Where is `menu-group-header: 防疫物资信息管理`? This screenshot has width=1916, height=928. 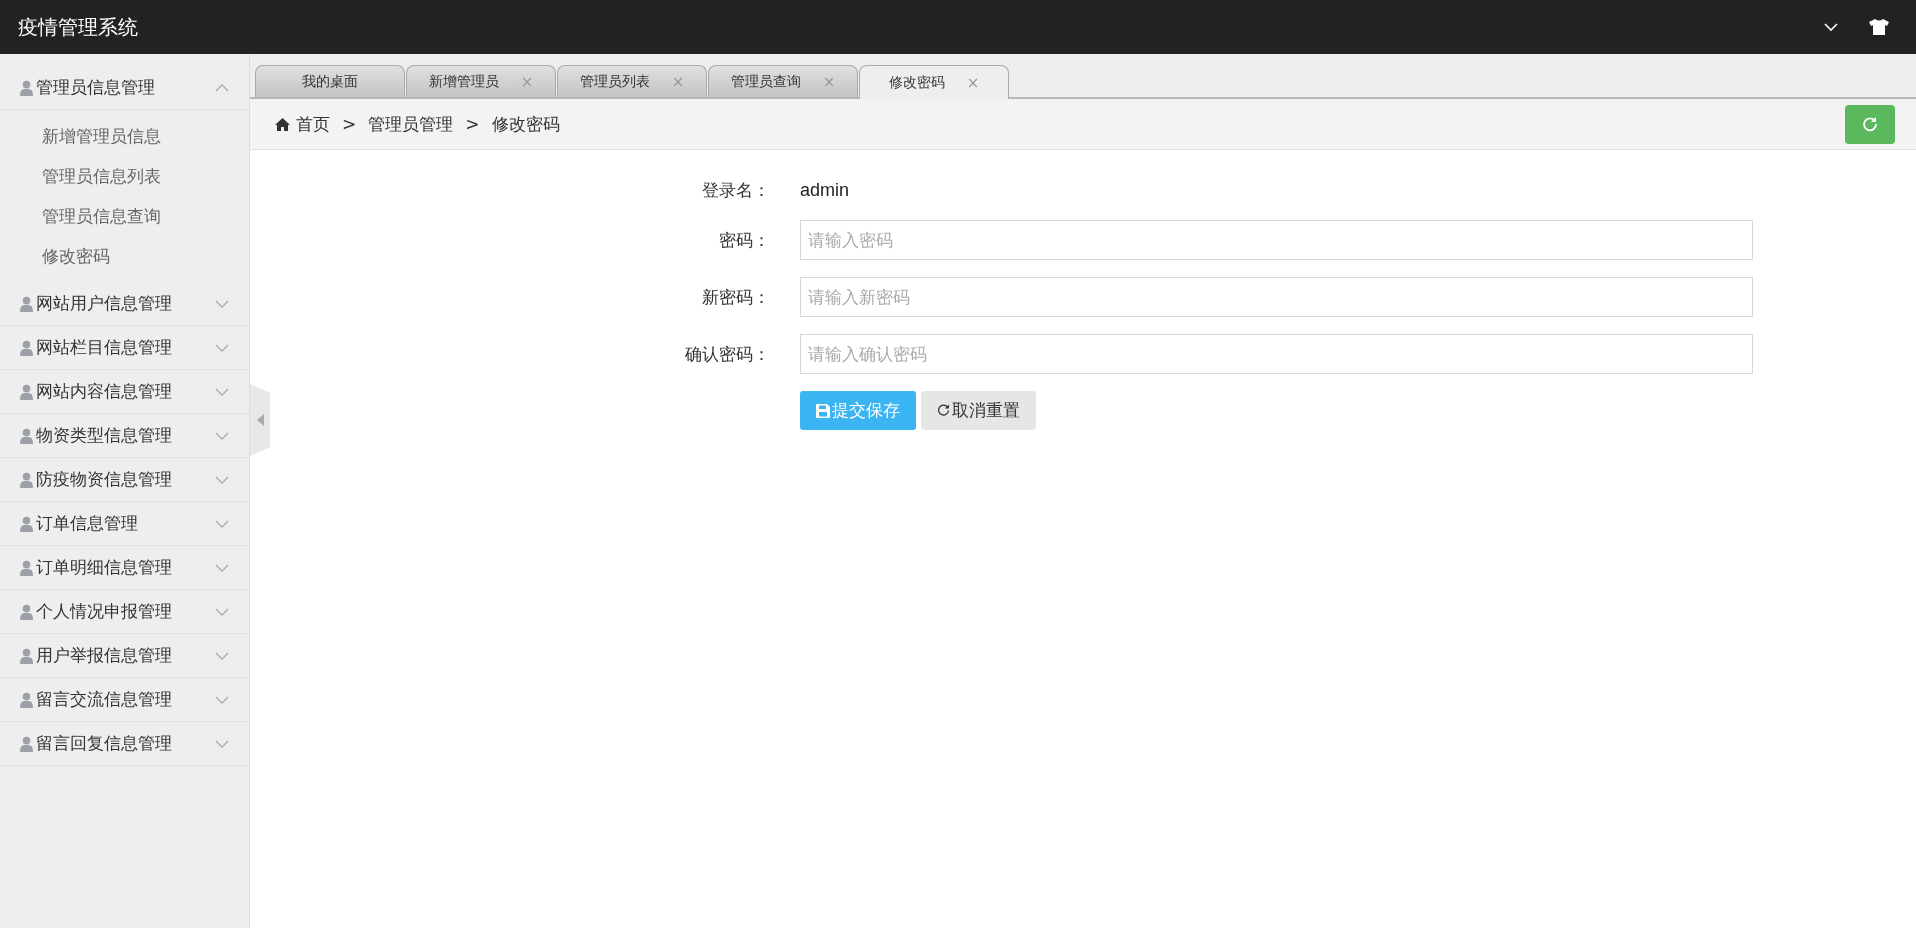 menu-group-header: 防疫物资信息管理 is located at coordinates (124, 480).